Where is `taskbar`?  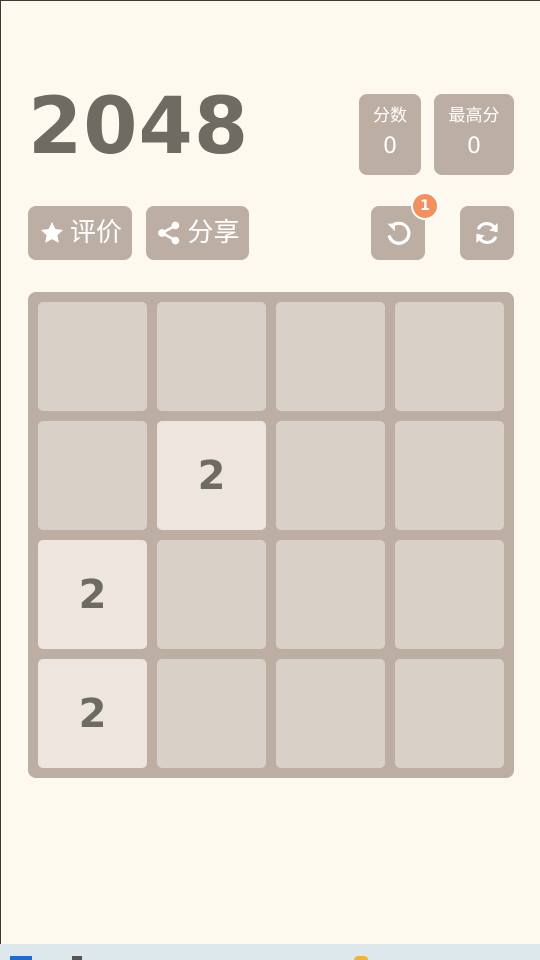 taskbar is located at coordinates (270, 952).